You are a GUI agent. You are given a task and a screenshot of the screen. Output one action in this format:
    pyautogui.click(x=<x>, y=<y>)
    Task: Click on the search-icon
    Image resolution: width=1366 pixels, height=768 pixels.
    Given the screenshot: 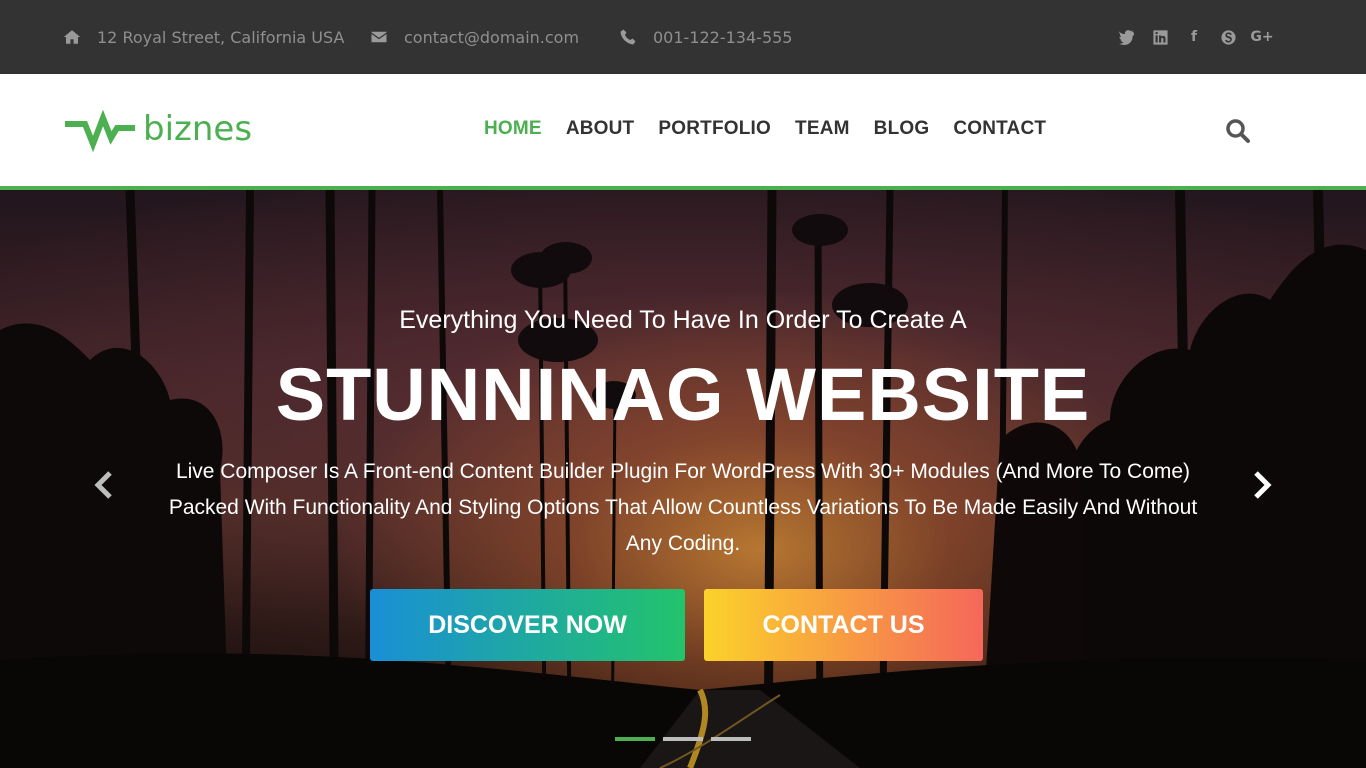 What is the action you would take?
    pyautogui.click(x=1238, y=131)
    